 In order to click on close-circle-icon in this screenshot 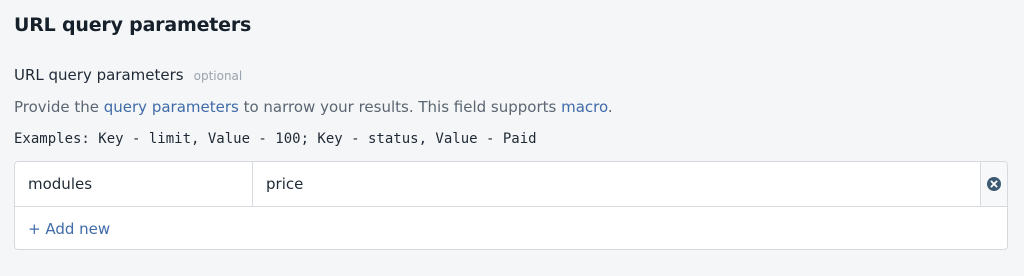, I will do `click(994, 184)`.